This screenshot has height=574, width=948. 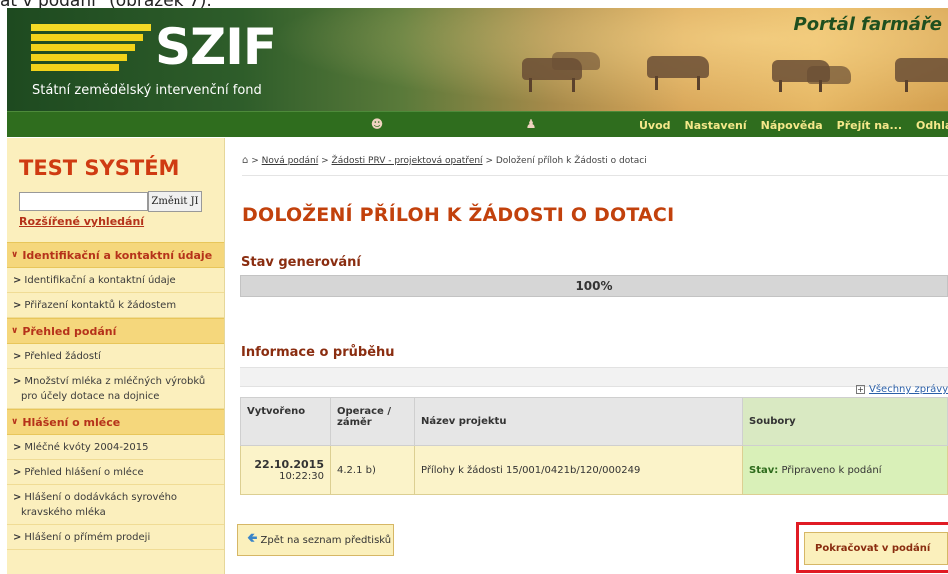 I want to click on section-label: Hlášení o mléce, so click(x=71, y=422).